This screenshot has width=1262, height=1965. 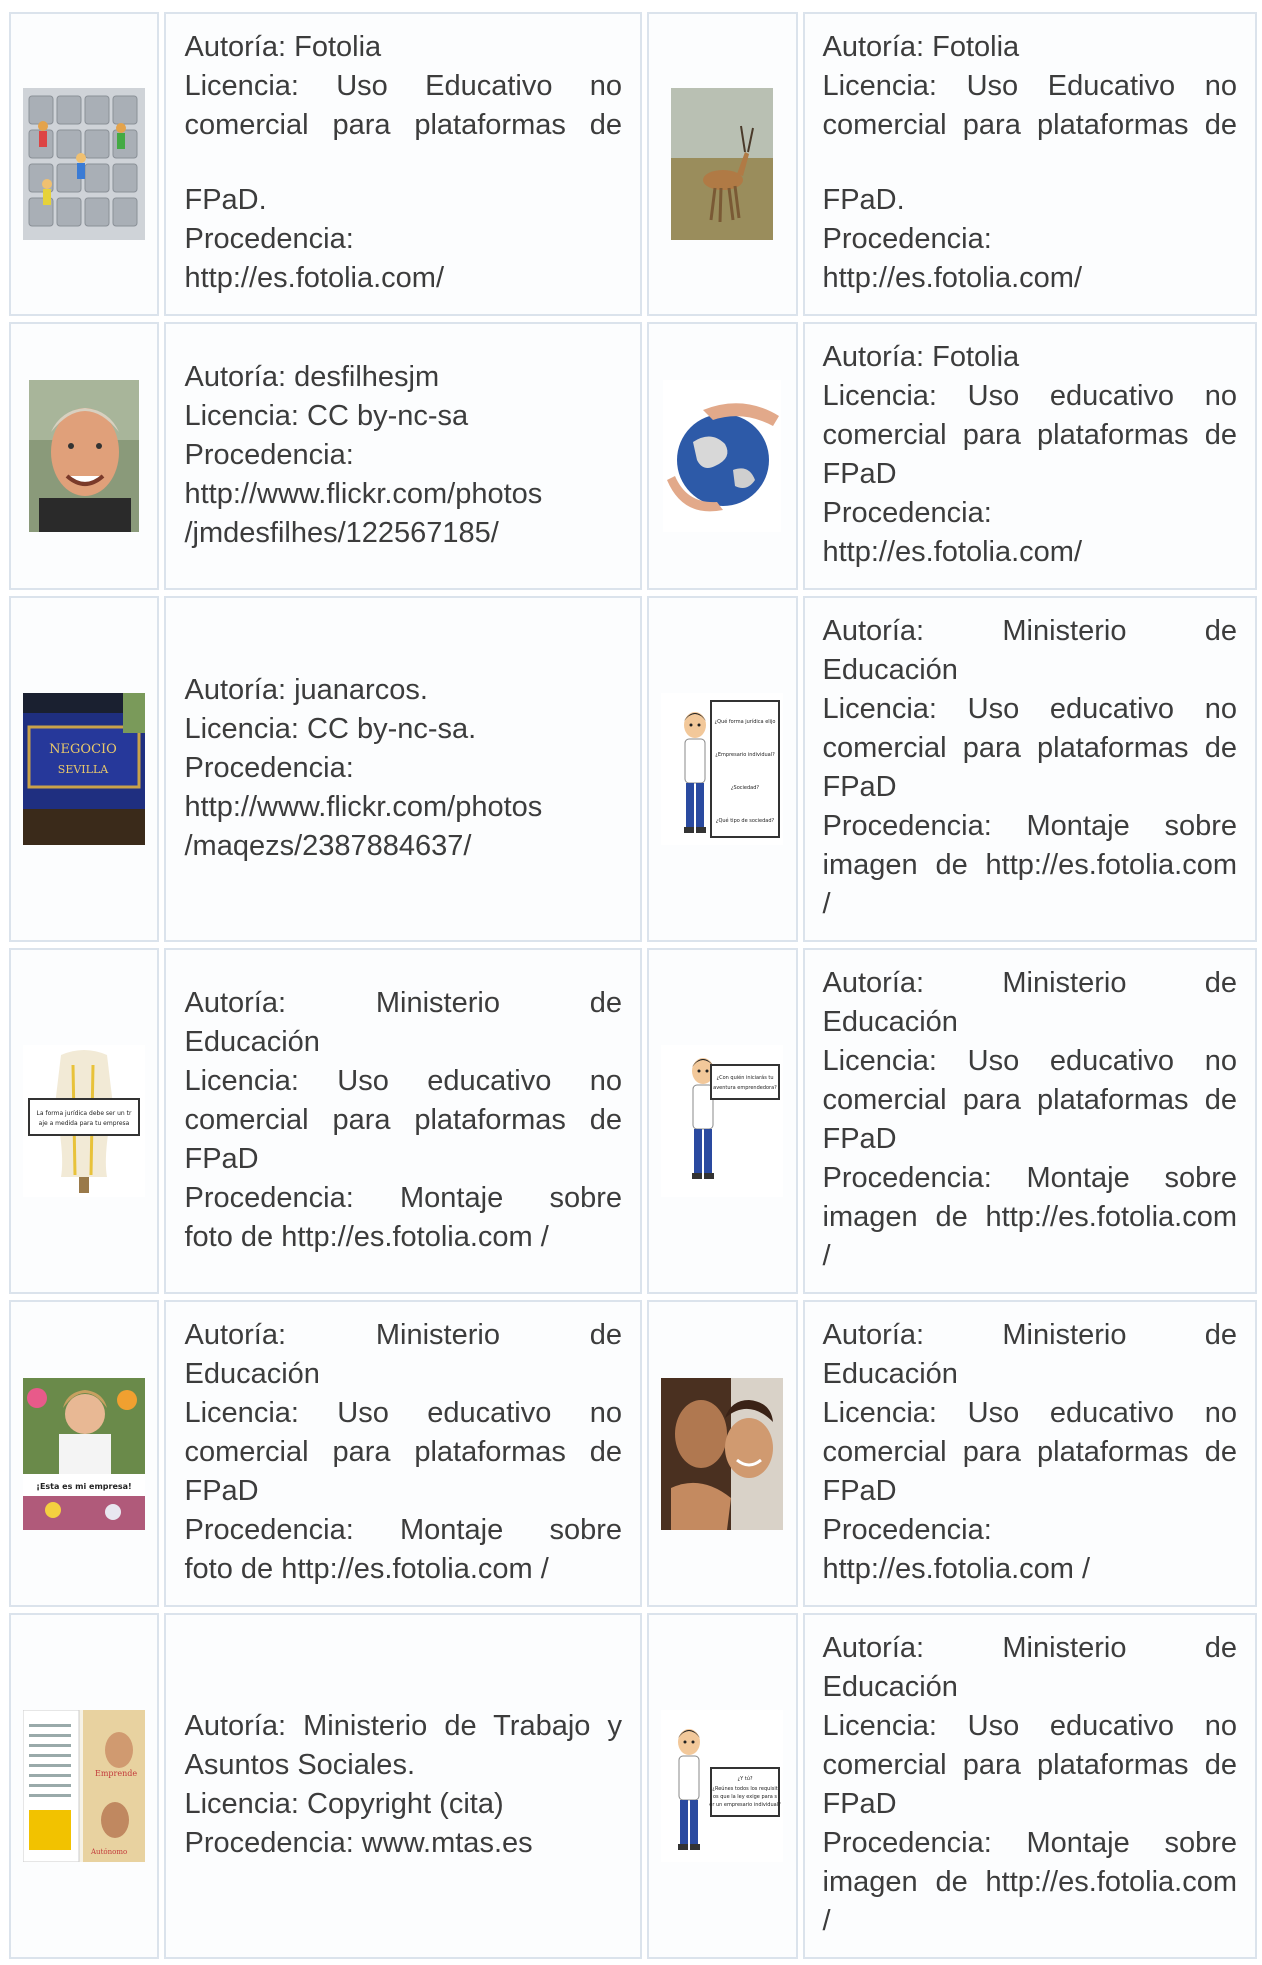 I want to click on globe-in-hands-image, so click(x=722, y=456).